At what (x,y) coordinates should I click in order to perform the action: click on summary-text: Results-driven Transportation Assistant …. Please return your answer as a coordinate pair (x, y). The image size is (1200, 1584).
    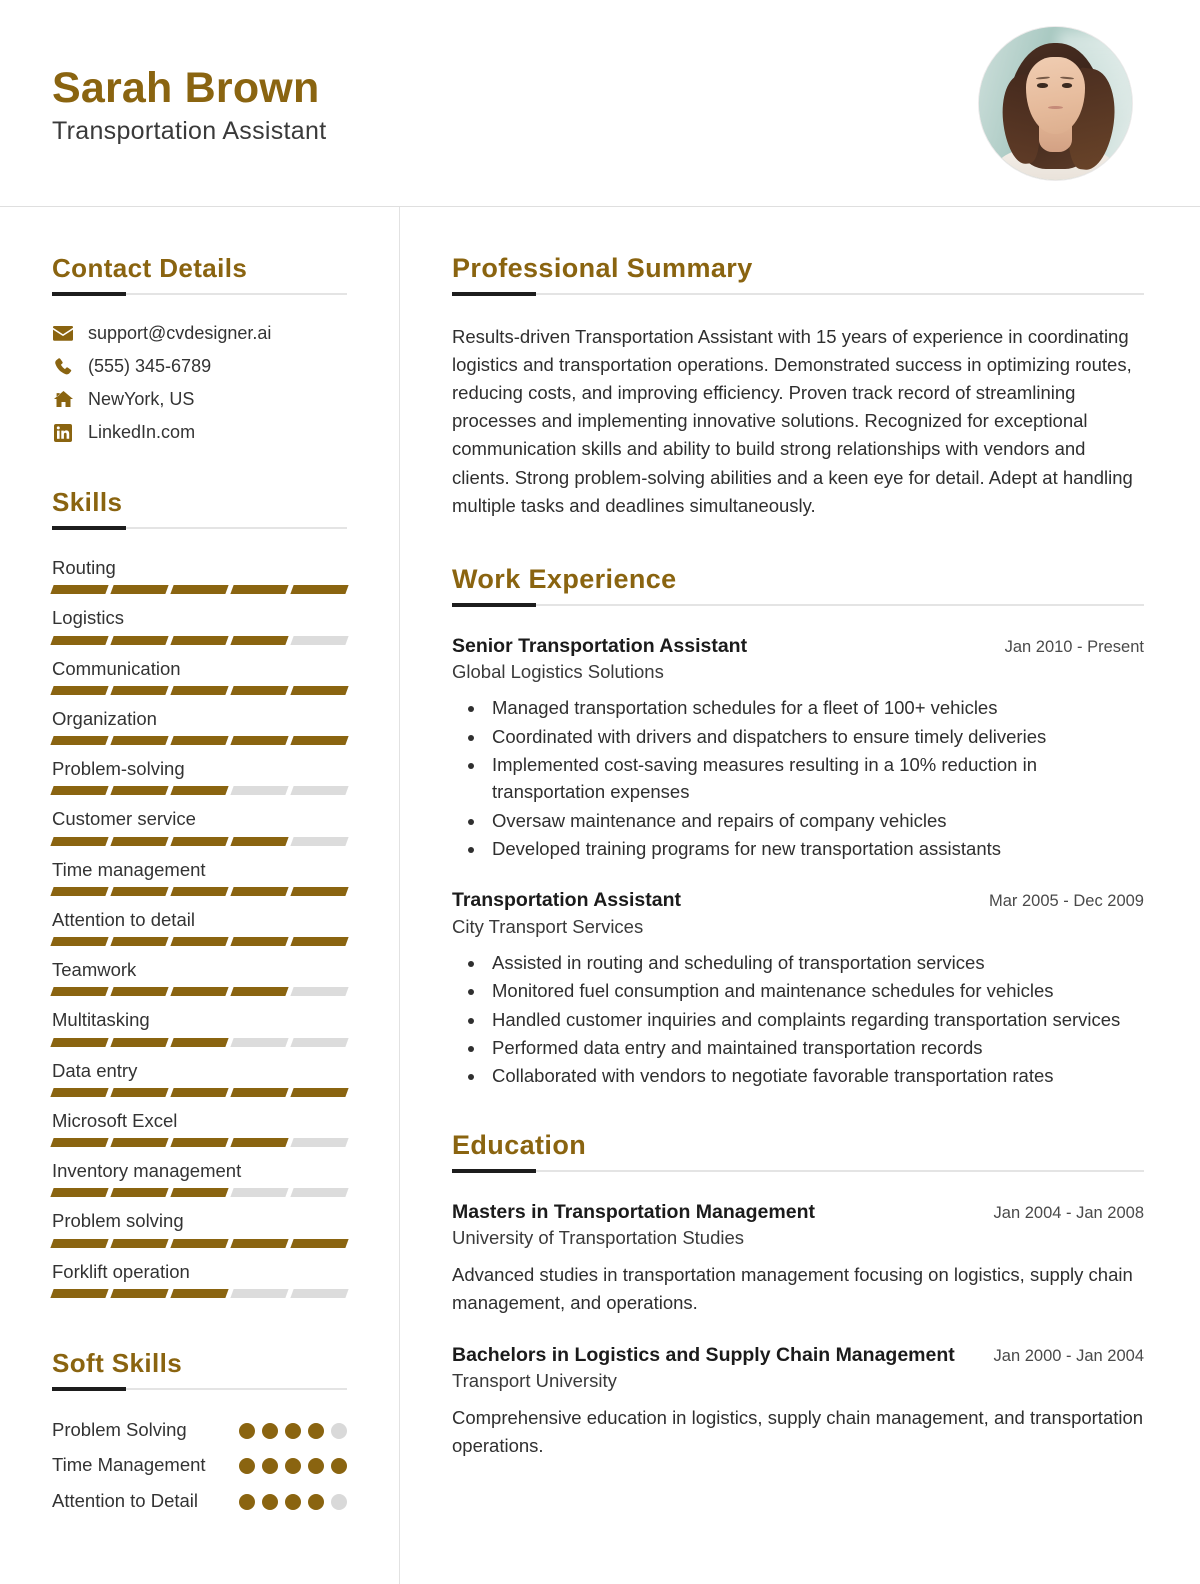
    Looking at the image, I should click on (792, 421).